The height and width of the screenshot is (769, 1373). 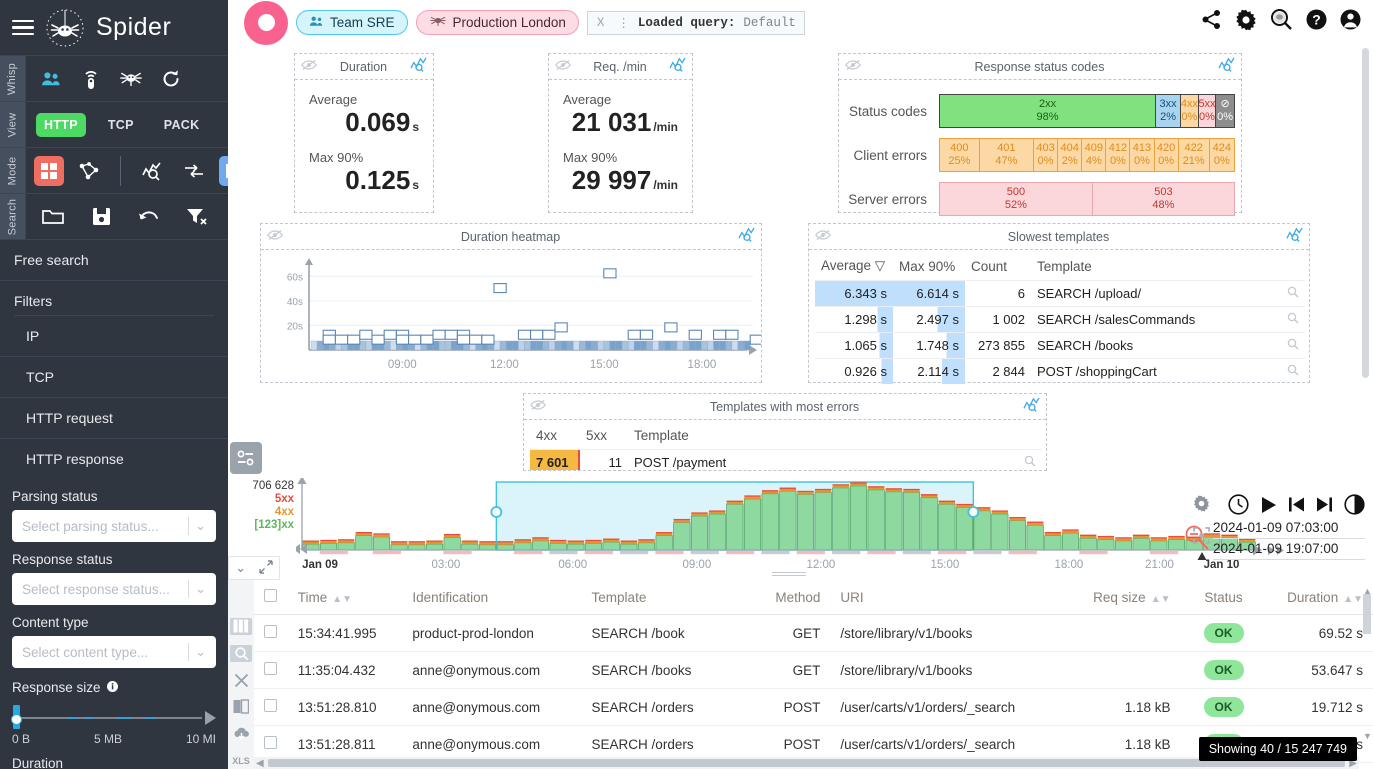 I want to click on server-errors-bar: 500 52% 503 48%, so click(x=1087, y=199).